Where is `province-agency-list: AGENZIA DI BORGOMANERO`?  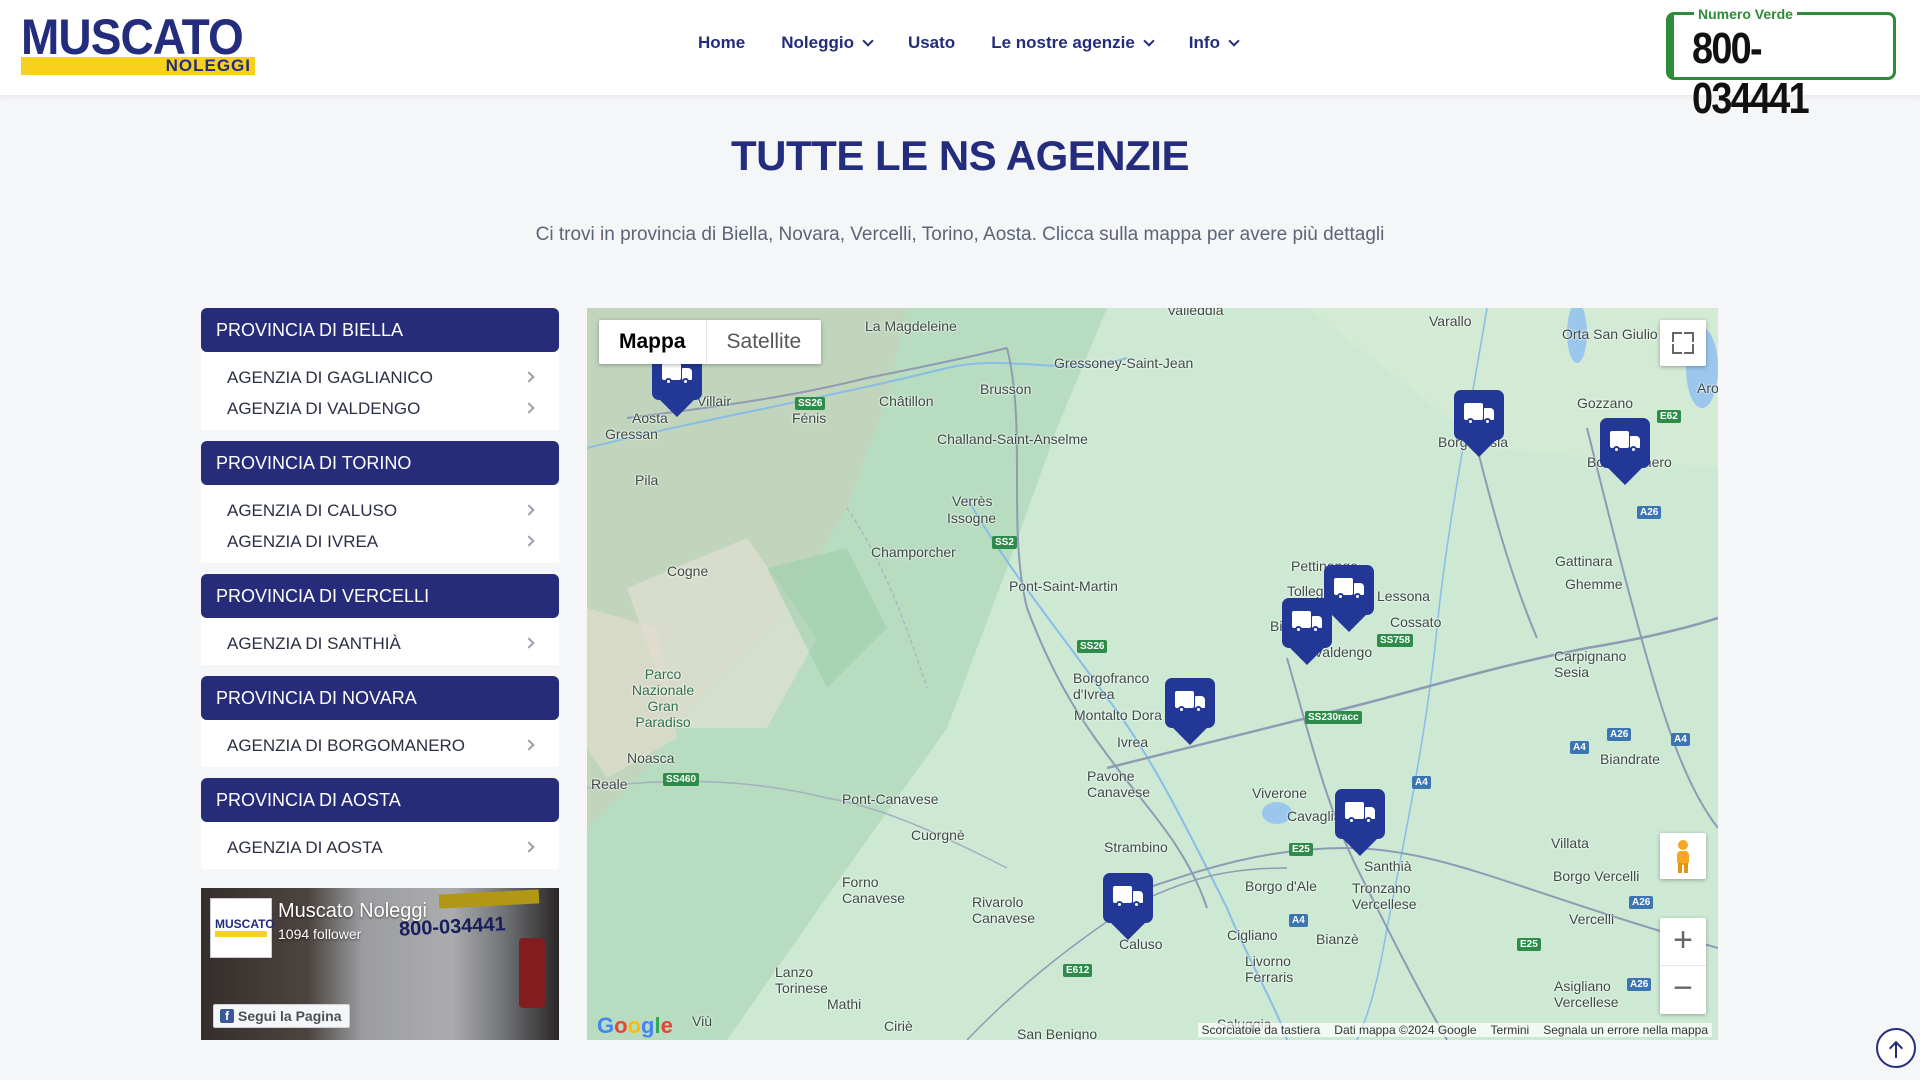
province-agency-list: AGENZIA DI BORGOMANERO is located at coordinates (380, 743).